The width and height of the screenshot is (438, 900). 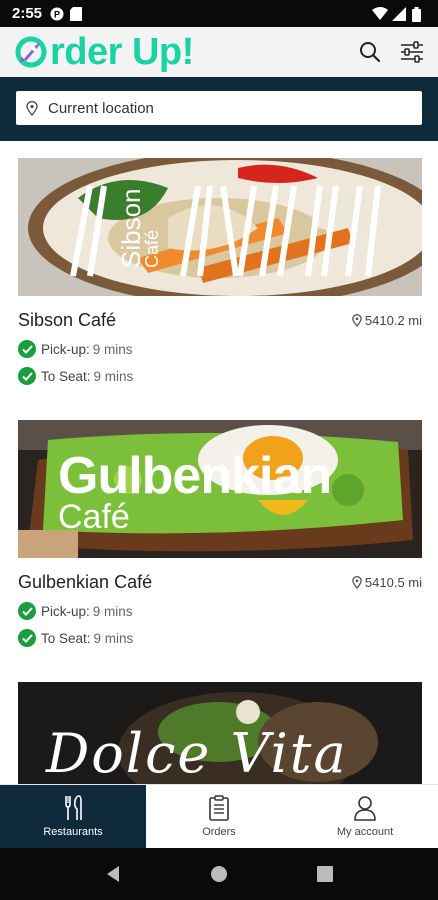 I want to click on app-logo: rder Up!, so click(x=104, y=52).